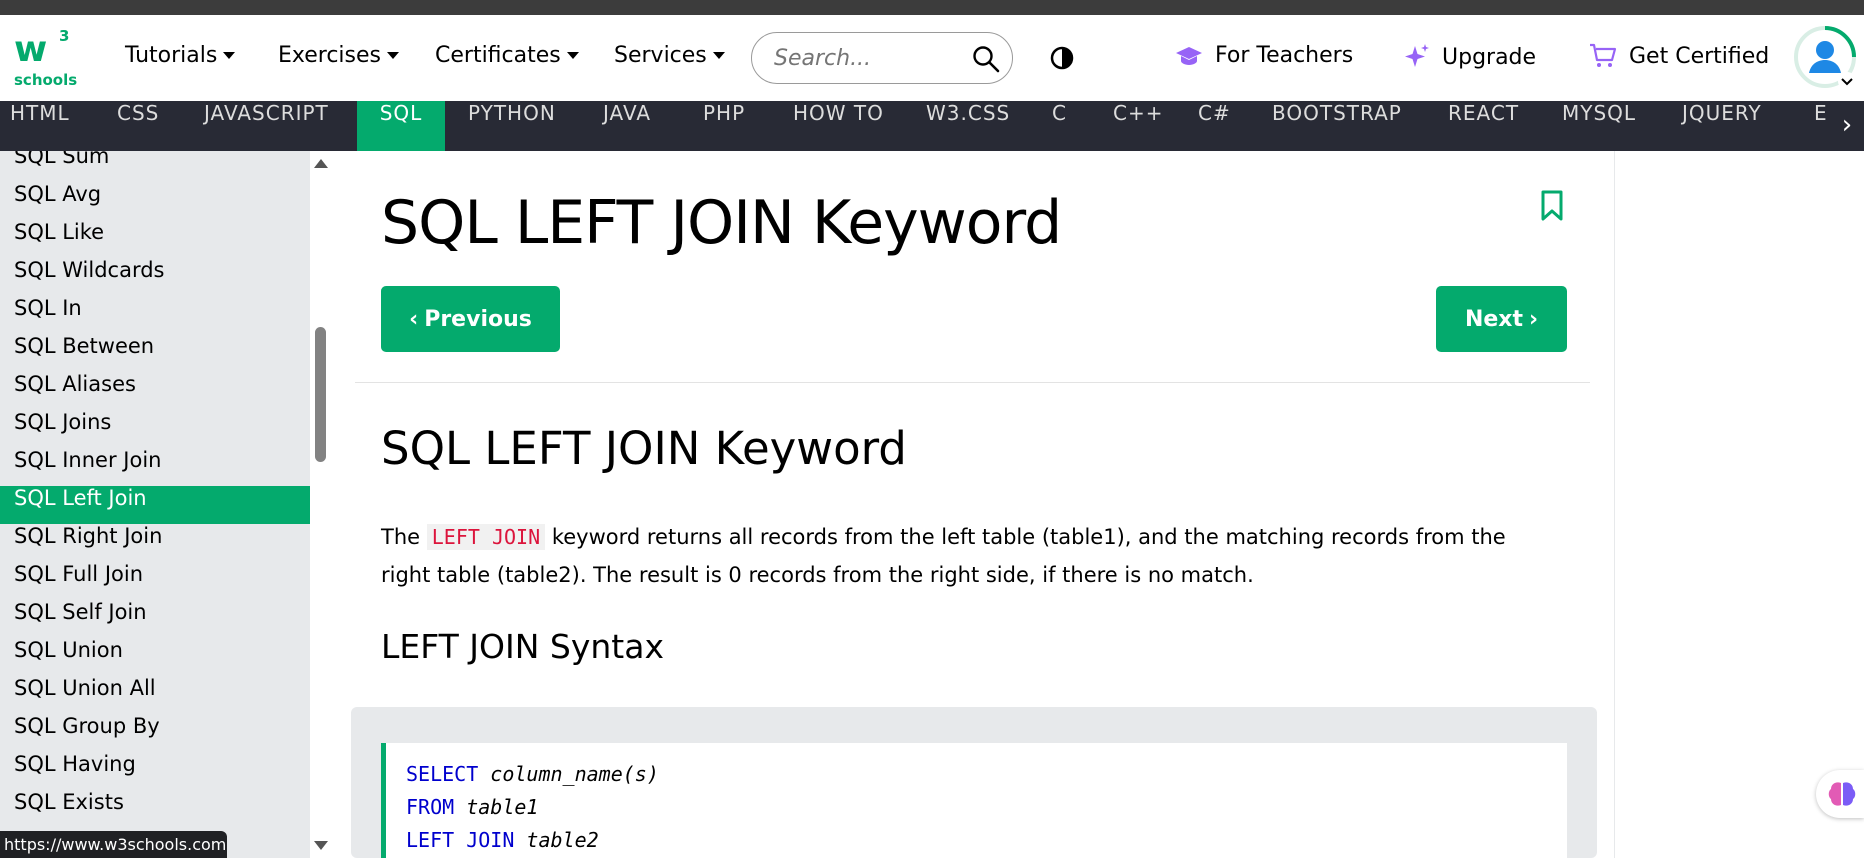 This screenshot has width=1864, height=858. What do you see at coordinates (401, 537) in the screenshot?
I see `paragraph-text-before: The` at bounding box center [401, 537].